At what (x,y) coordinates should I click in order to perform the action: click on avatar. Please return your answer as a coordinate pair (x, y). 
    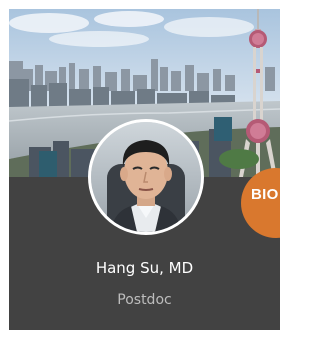
    Looking at the image, I should click on (146, 177).